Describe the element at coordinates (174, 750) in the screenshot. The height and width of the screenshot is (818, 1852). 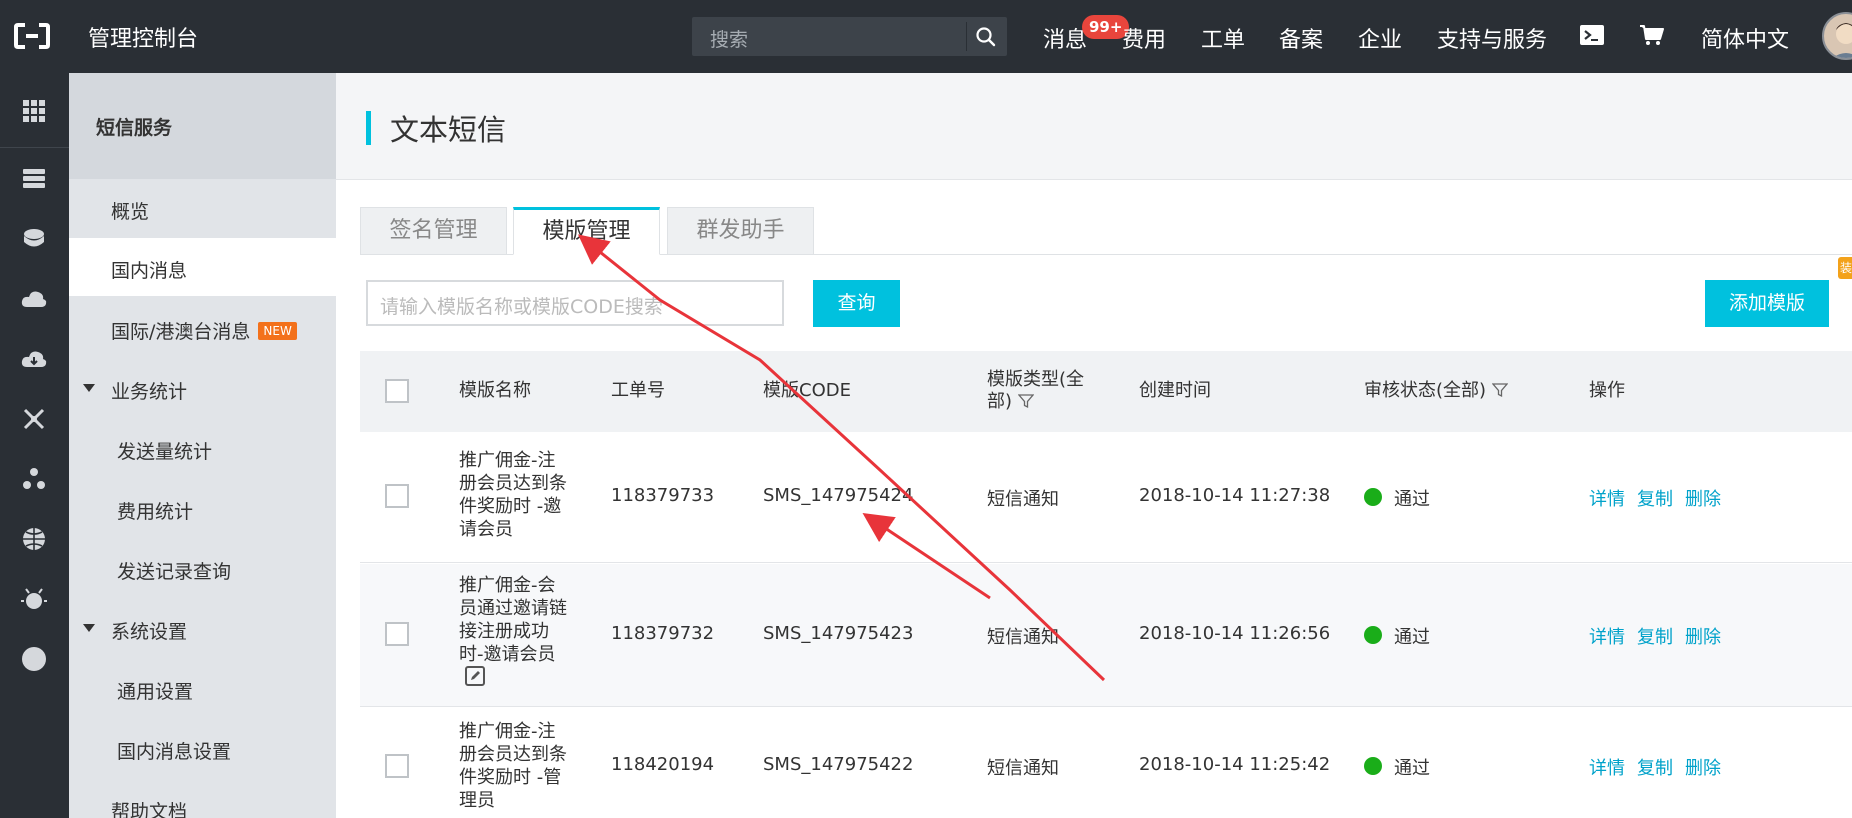
I see `sidebar-item-domestic-settings: 国内消息设置` at that location.